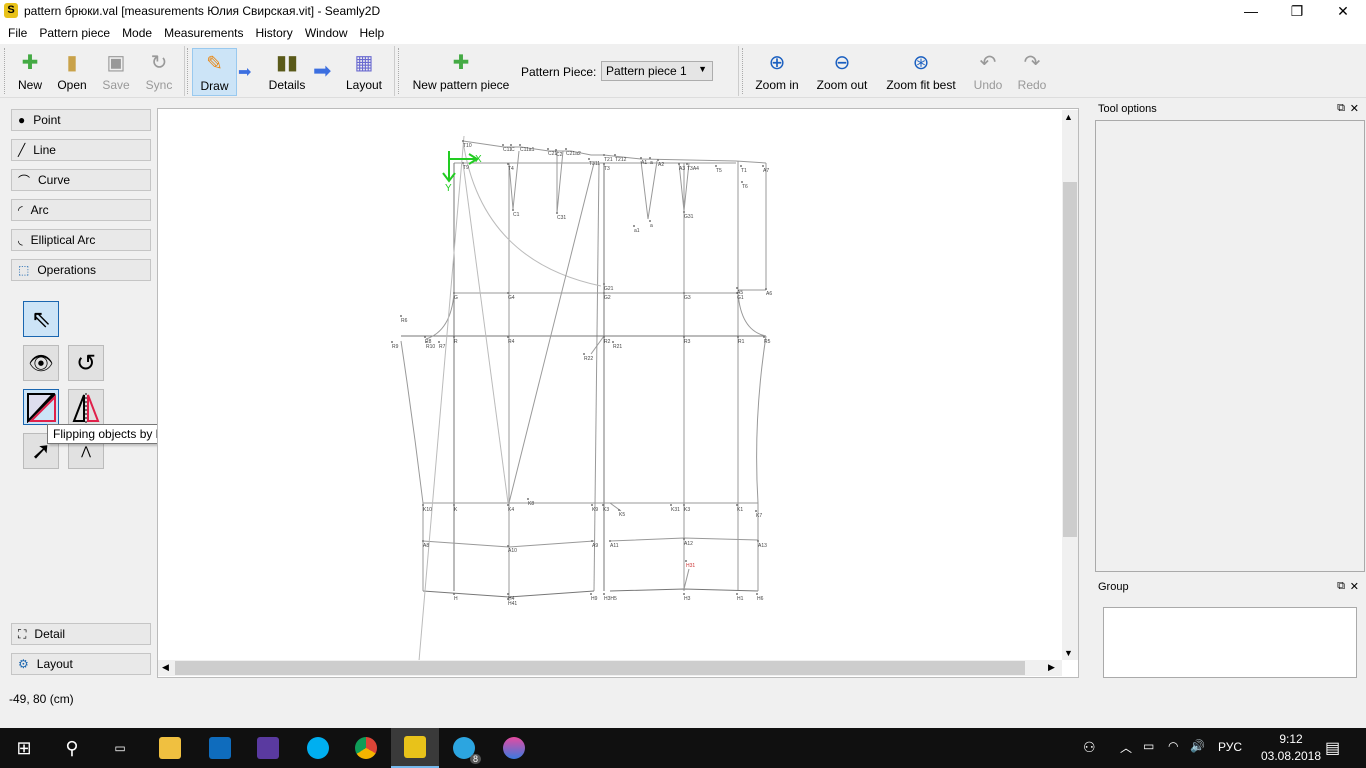 Image resolution: width=1366 pixels, height=768 pixels. What do you see at coordinates (74, 33) in the screenshot?
I see `menu-pattern-piece: Pattern piece` at bounding box center [74, 33].